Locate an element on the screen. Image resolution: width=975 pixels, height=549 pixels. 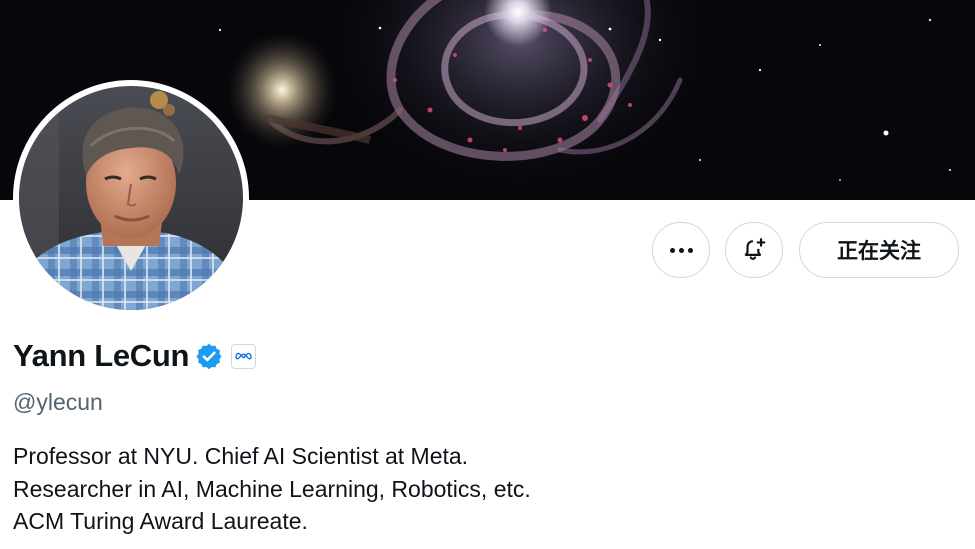
display-name: Yann LeCun is located at coordinates (101, 355).